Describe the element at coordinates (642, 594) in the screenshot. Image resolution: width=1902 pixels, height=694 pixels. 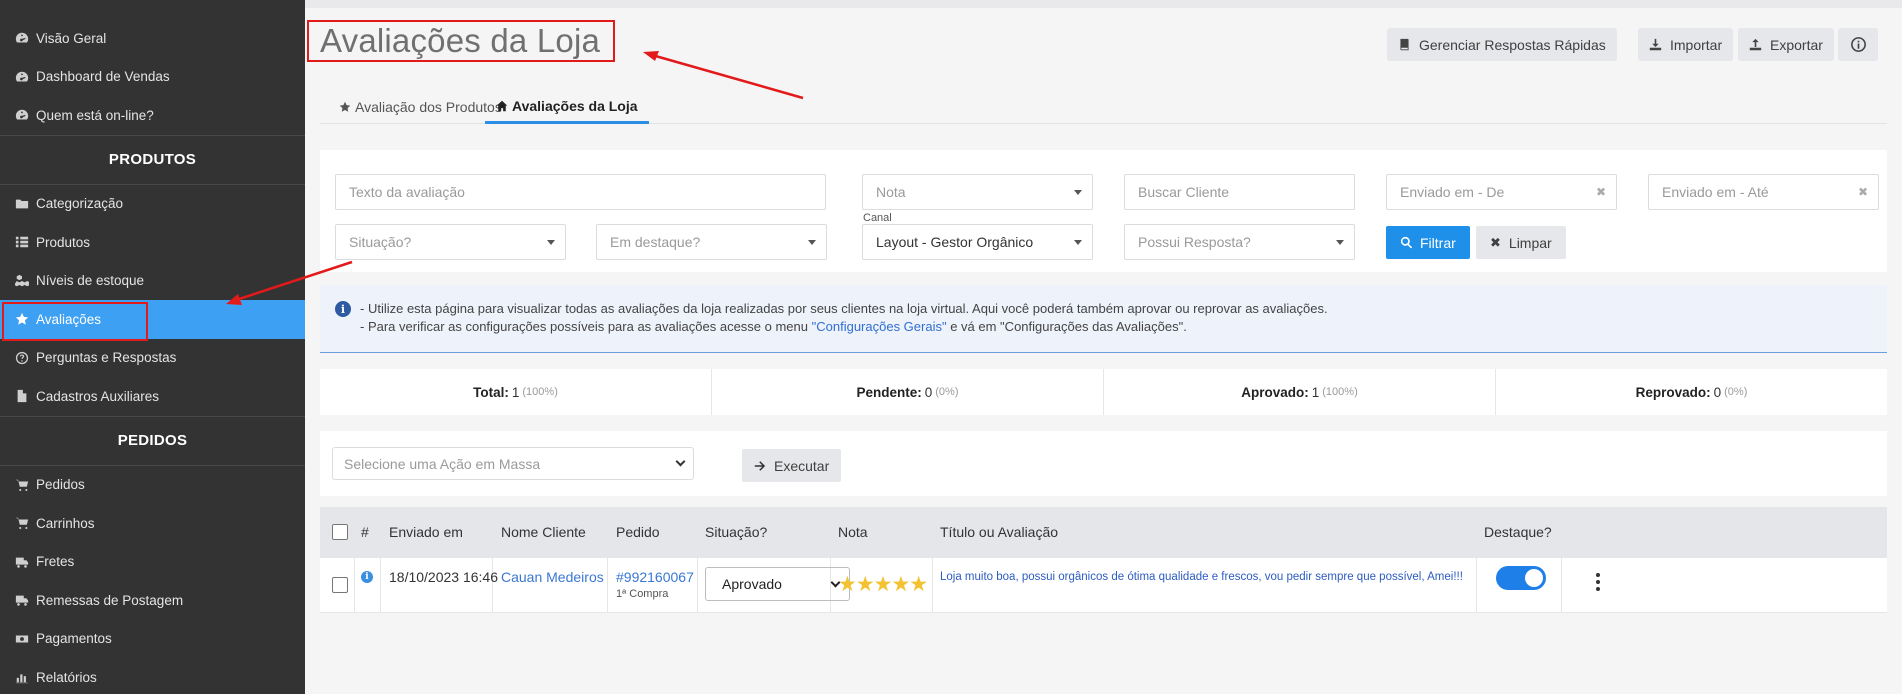
I see `order-sub: 1ª Compra` at that location.